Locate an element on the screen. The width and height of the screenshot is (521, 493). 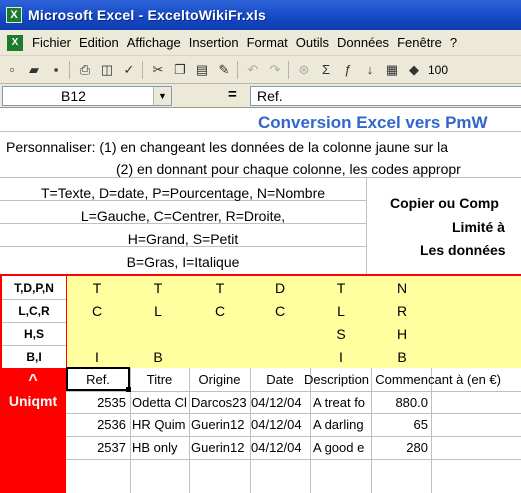
active-cell-selection is located at coordinates (98, 379).